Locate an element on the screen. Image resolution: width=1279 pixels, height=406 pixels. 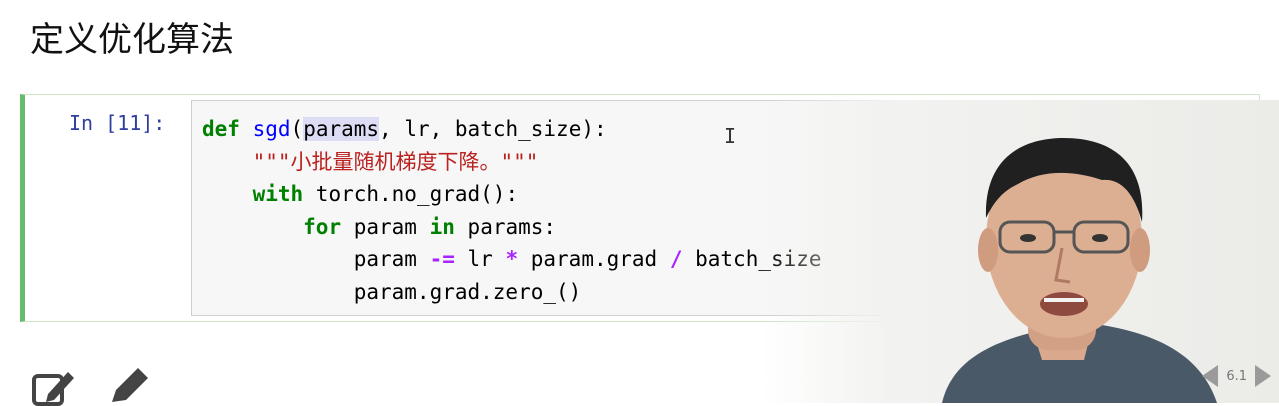
zero-call: param.grad.zero_() is located at coordinates (467, 291).